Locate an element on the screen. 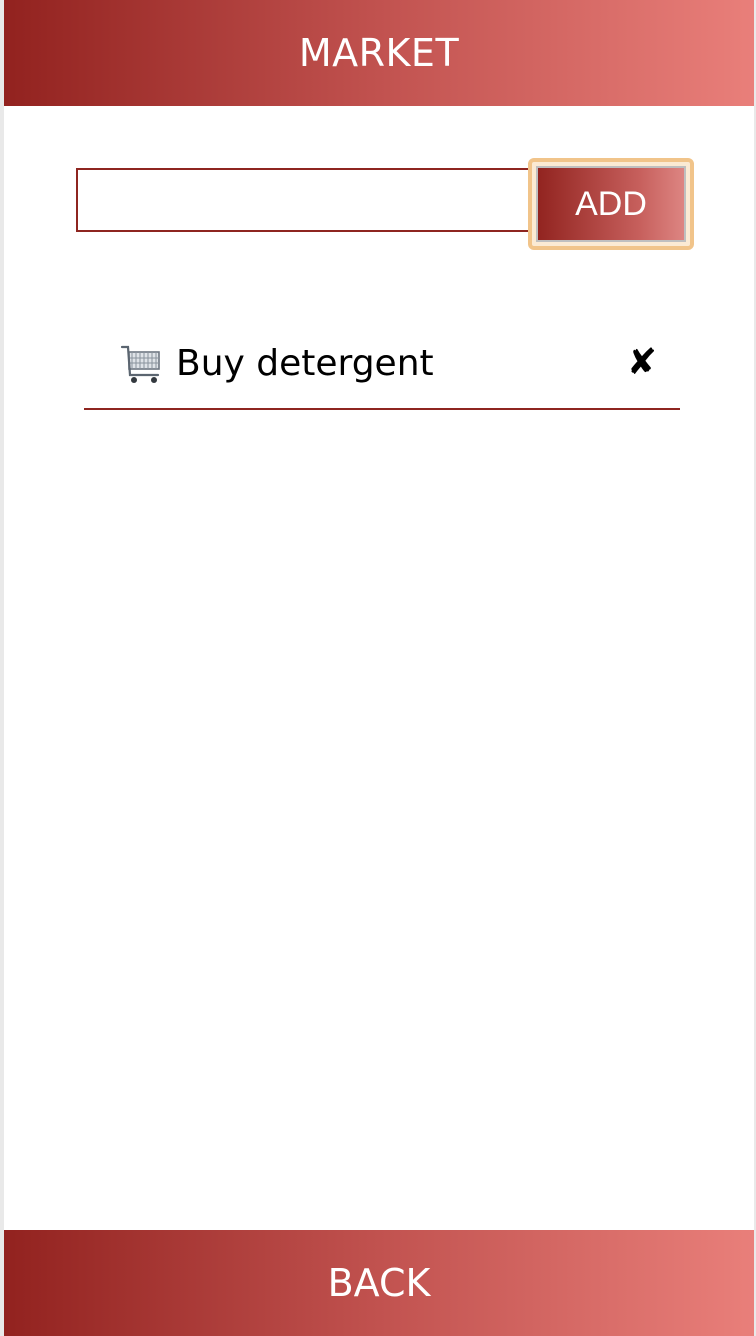 This screenshot has height=1336, width=756. task-list: Buy detergent ✘ is located at coordinates (382, 365).